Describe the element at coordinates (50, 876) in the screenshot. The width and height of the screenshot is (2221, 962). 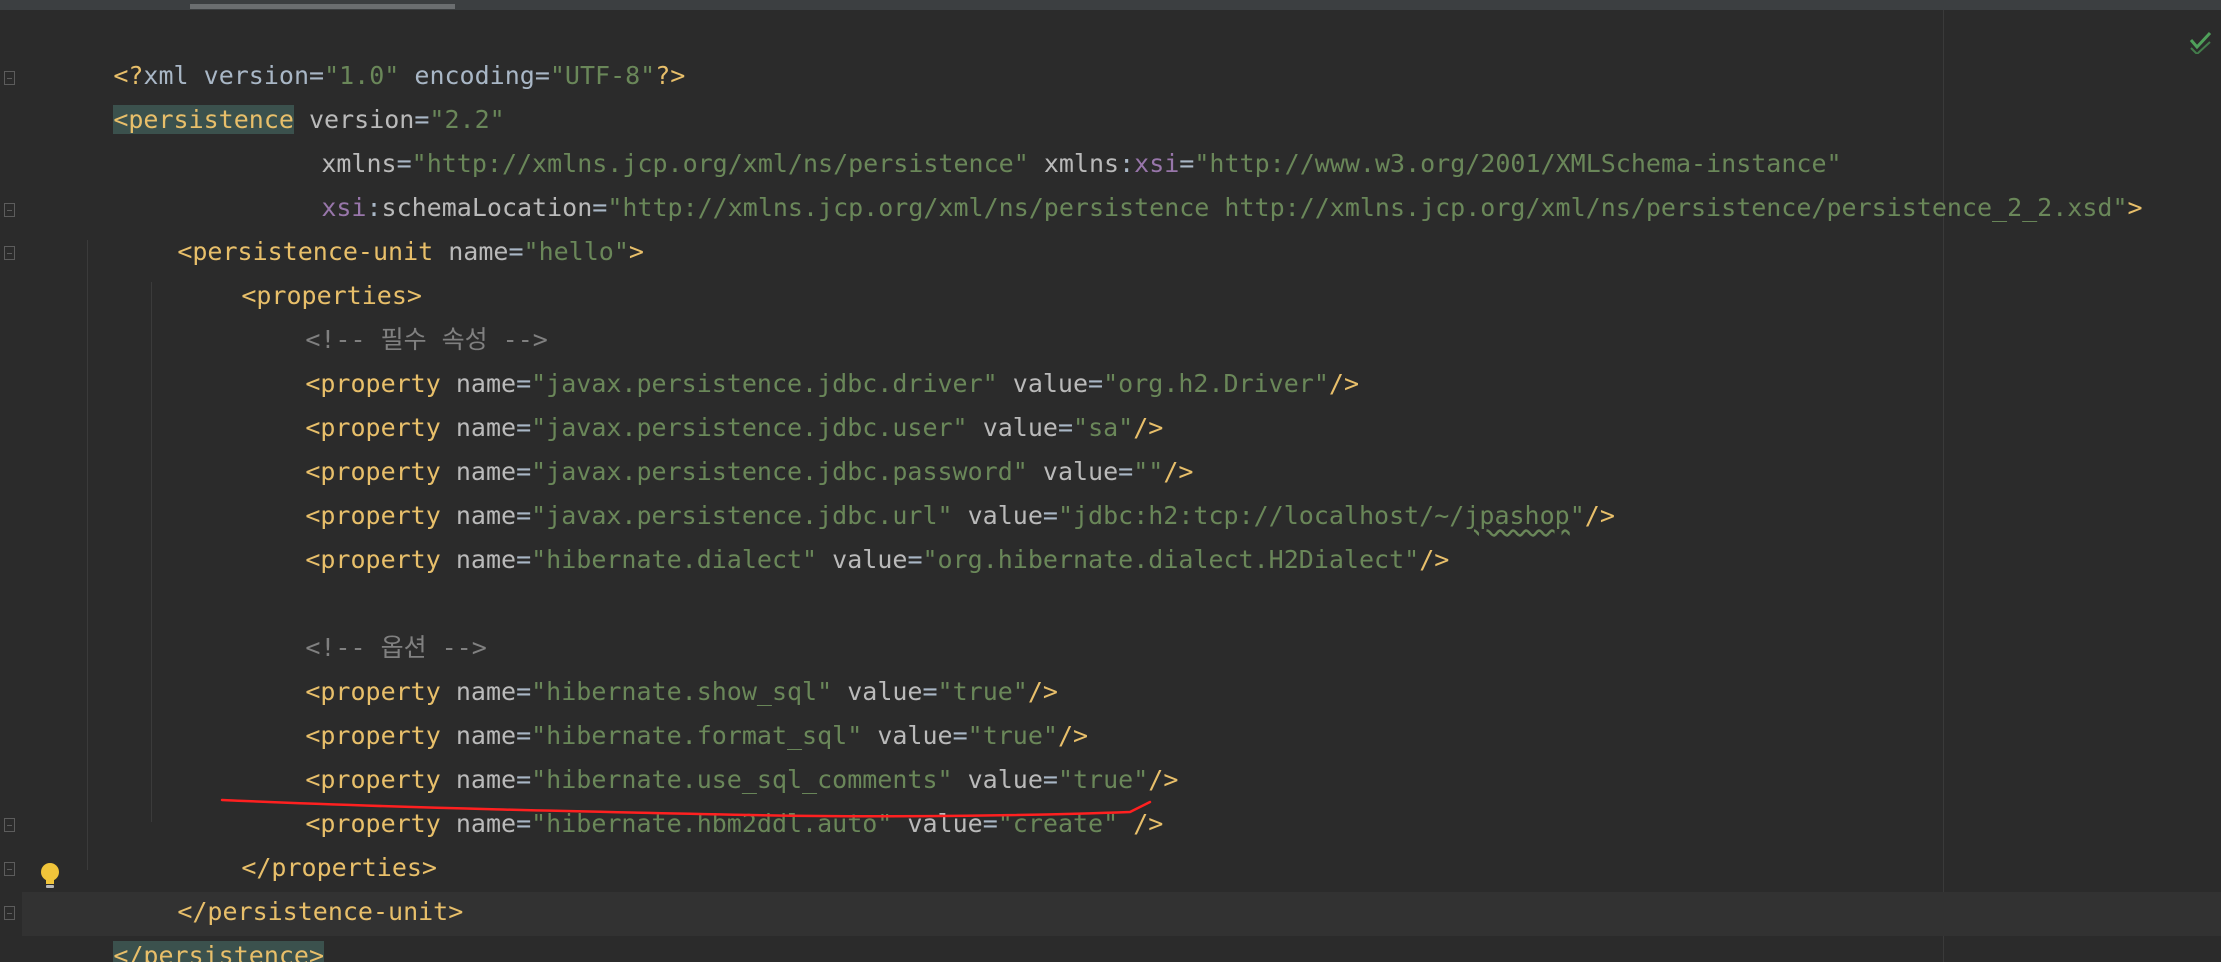
I see `lightbulb-icon` at that location.